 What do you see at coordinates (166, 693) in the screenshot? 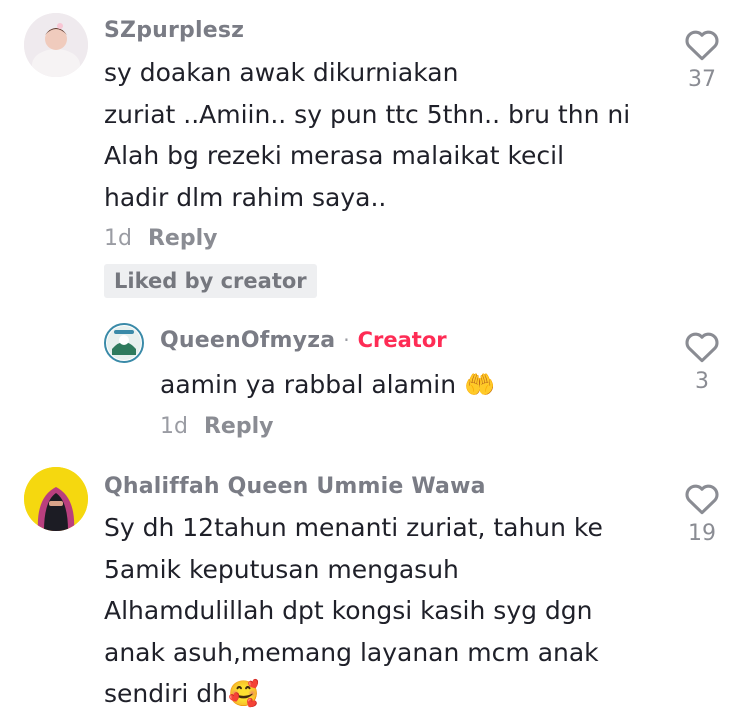
I see `comment-line-text: sendiri dh` at bounding box center [166, 693].